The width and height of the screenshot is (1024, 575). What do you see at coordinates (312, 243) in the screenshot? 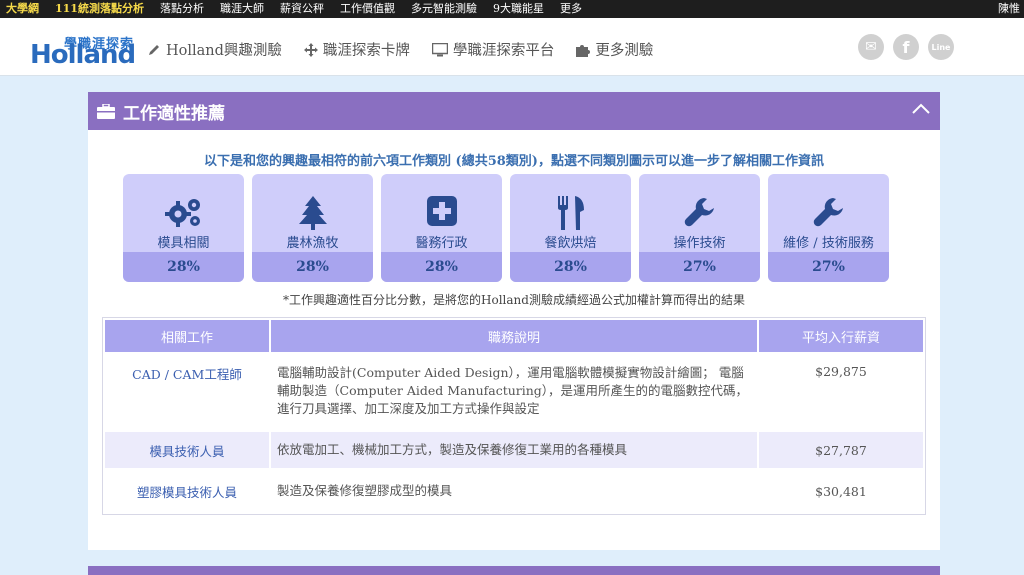
I see `category-label: 農林漁牧` at bounding box center [312, 243].